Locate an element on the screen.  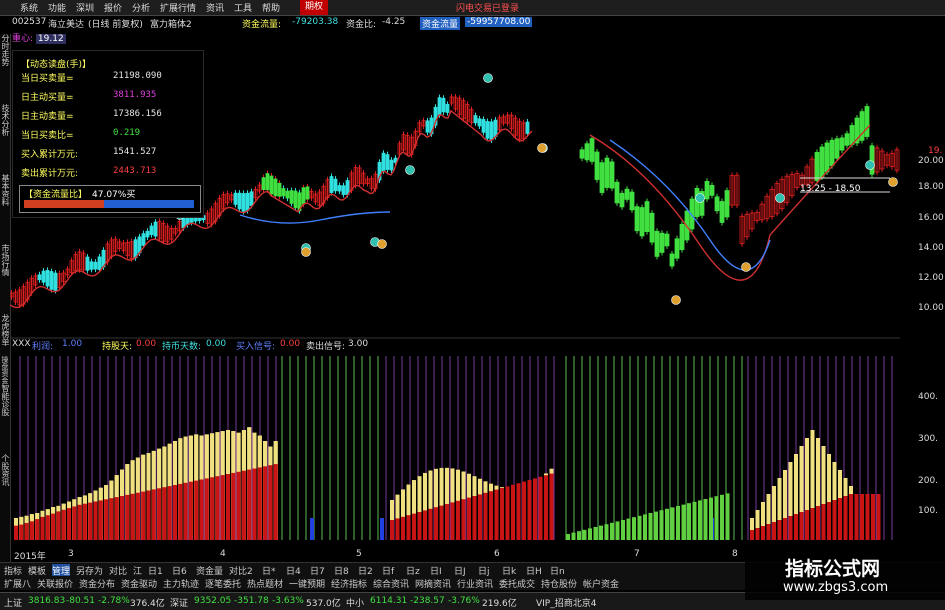
fund-flow-value: -79203.38 is located at coordinates (315, 22).